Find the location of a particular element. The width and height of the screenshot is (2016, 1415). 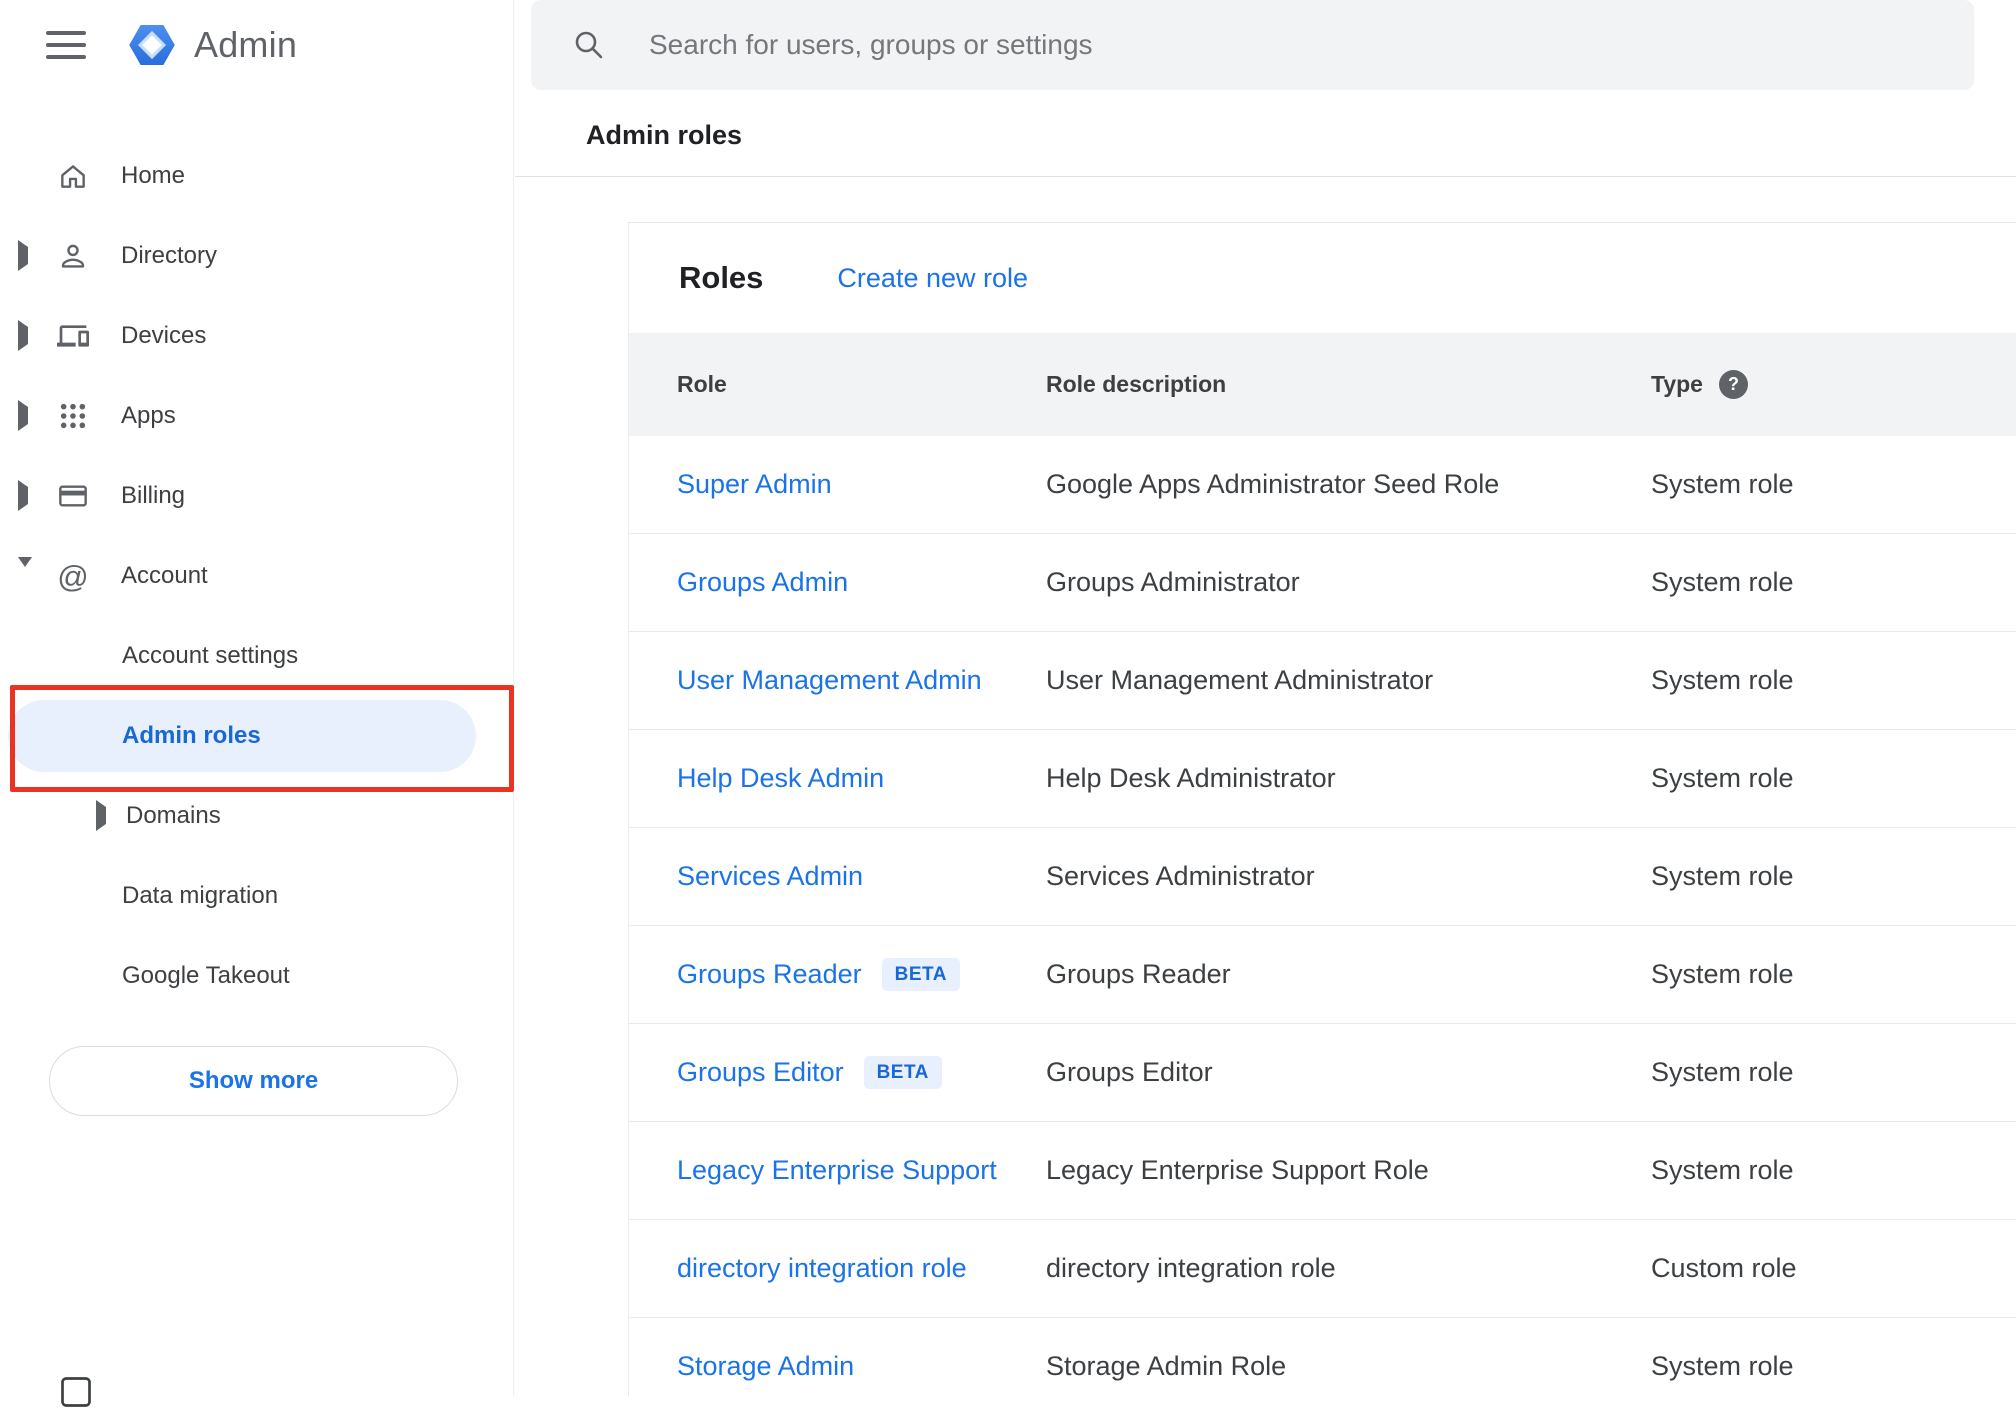

sidebar-header: Admin is located at coordinates (256, 45).